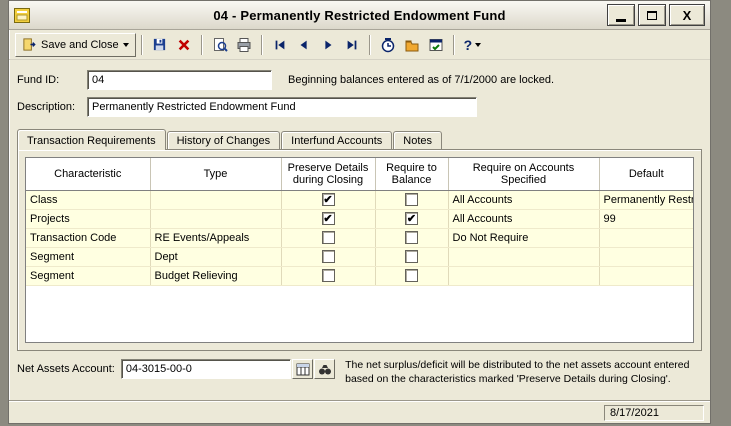 The image size is (731, 426). What do you see at coordinates (216, 238) in the screenshot?
I see `type-cell: RE Events/Appeals` at bounding box center [216, 238].